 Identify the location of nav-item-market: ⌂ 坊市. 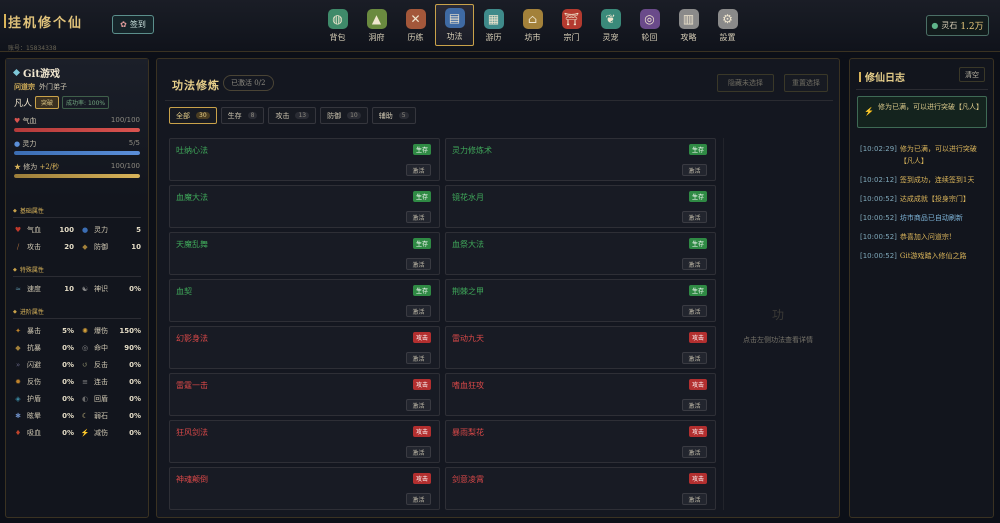
(532, 25).